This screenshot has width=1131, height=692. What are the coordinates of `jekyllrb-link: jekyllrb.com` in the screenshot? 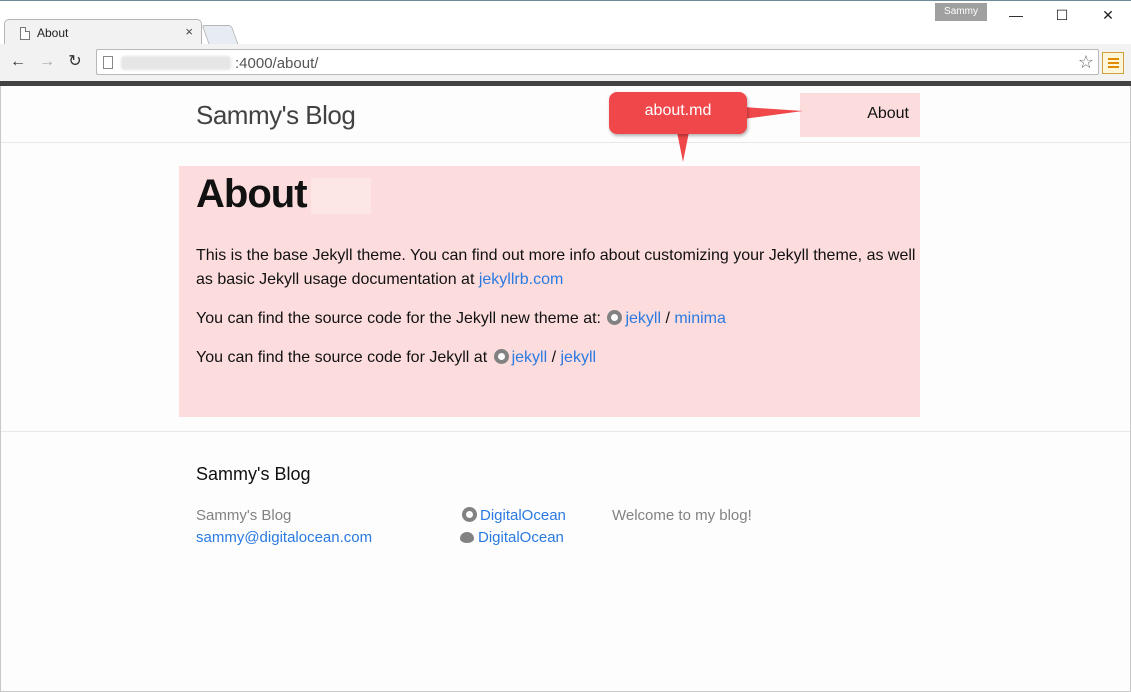 It's located at (521, 279).